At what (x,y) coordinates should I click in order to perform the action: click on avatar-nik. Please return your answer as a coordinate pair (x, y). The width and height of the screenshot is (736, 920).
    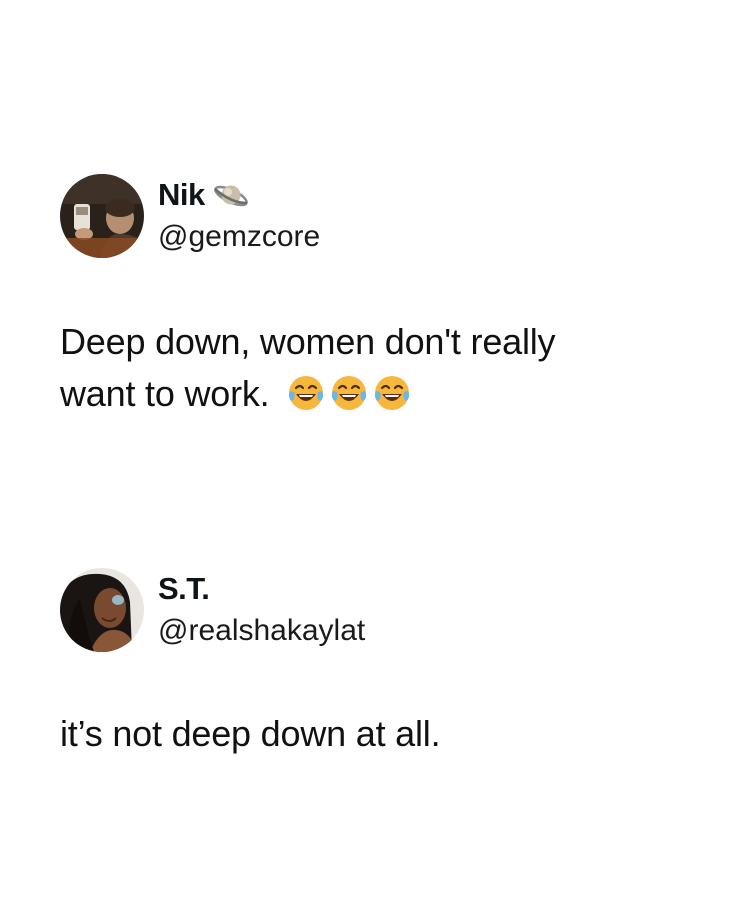
    Looking at the image, I should click on (102, 216).